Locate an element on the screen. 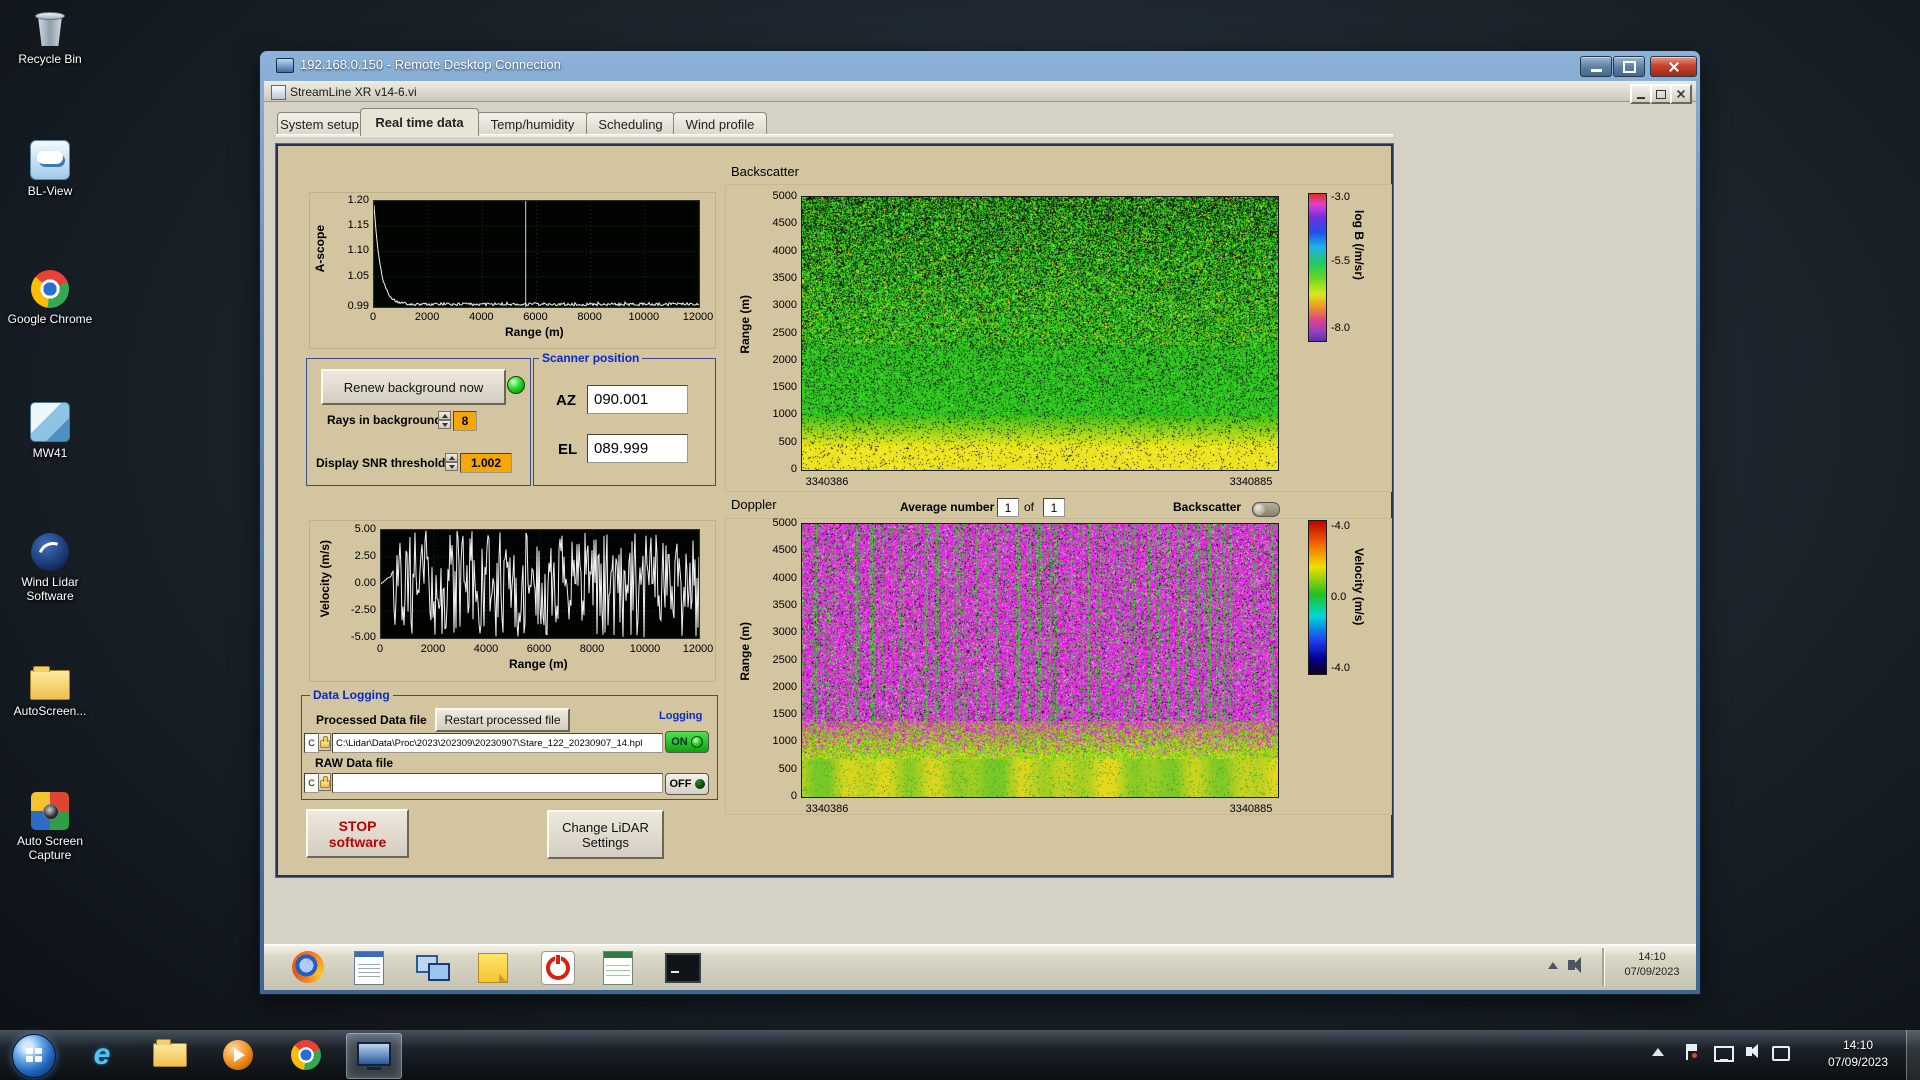 The image size is (1920, 1080). remote-spreadsheet-icon is located at coordinates (618, 968).